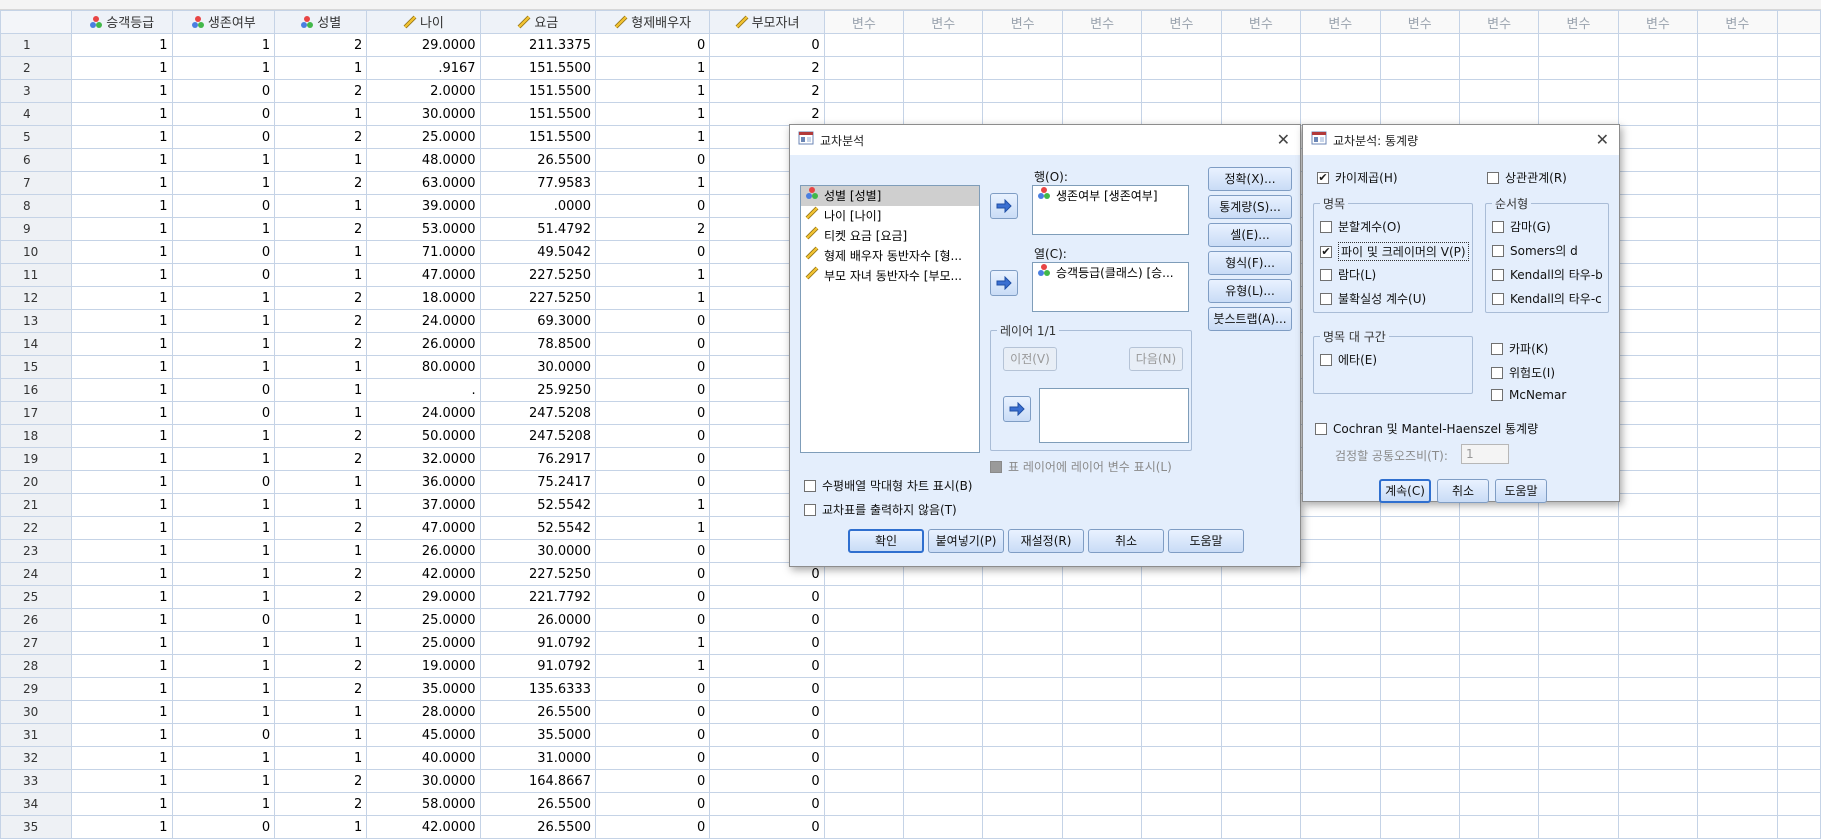 The height and width of the screenshot is (839, 1821). I want to click on data-cell: 151.5500, so click(537, 68).